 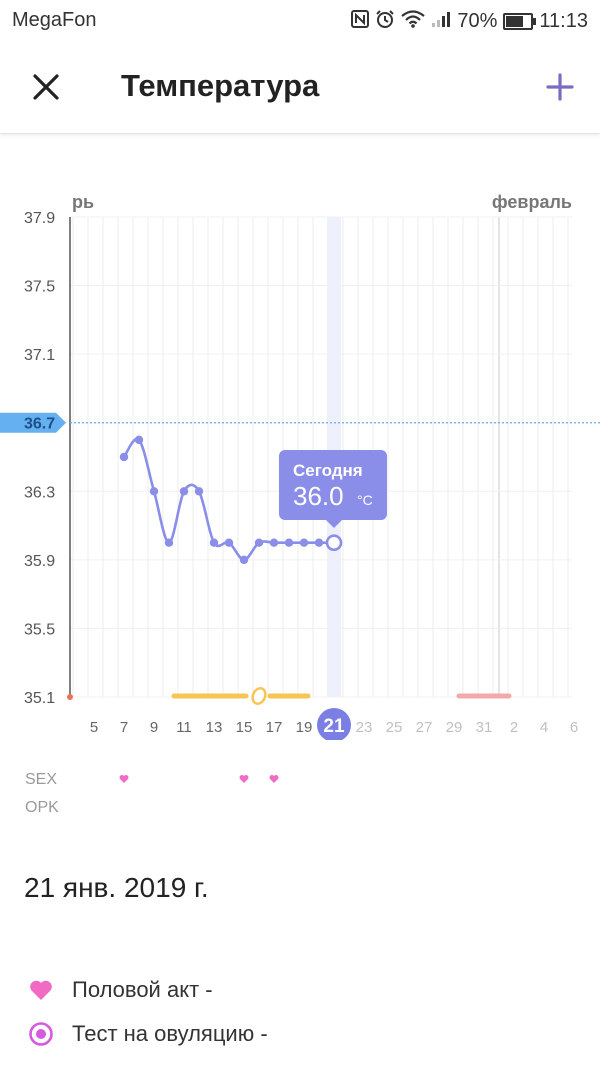 I want to click on page-title: Температура, so click(x=220, y=85).